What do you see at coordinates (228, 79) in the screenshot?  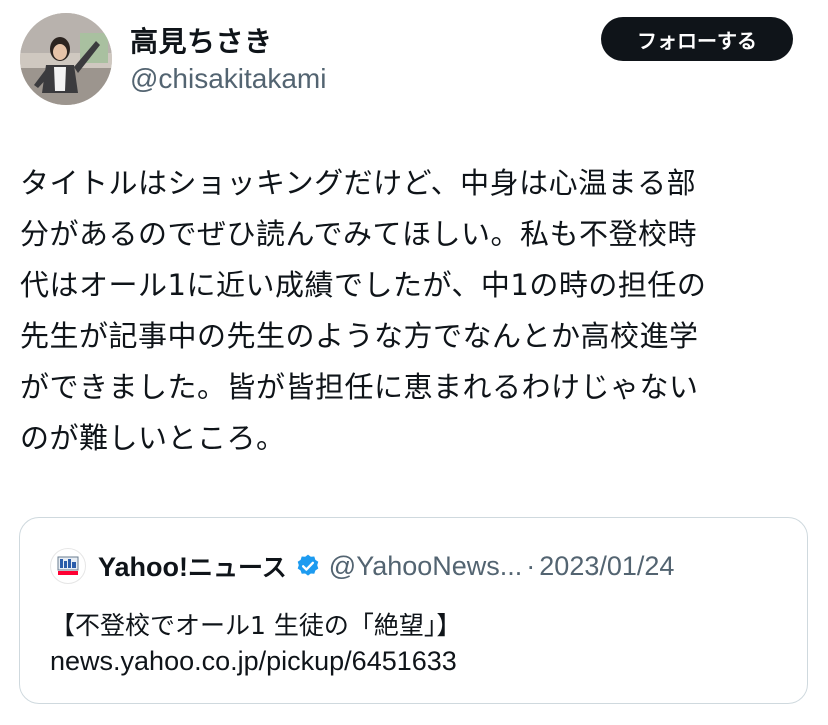 I see `author-handle: @chisakitakami` at bounding box center [228, 79].